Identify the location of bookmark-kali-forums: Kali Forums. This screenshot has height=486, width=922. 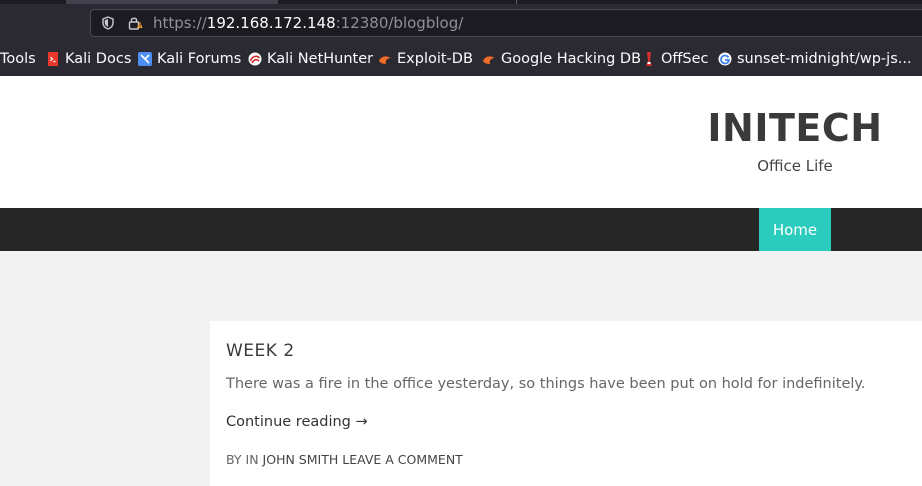
(189, 59).